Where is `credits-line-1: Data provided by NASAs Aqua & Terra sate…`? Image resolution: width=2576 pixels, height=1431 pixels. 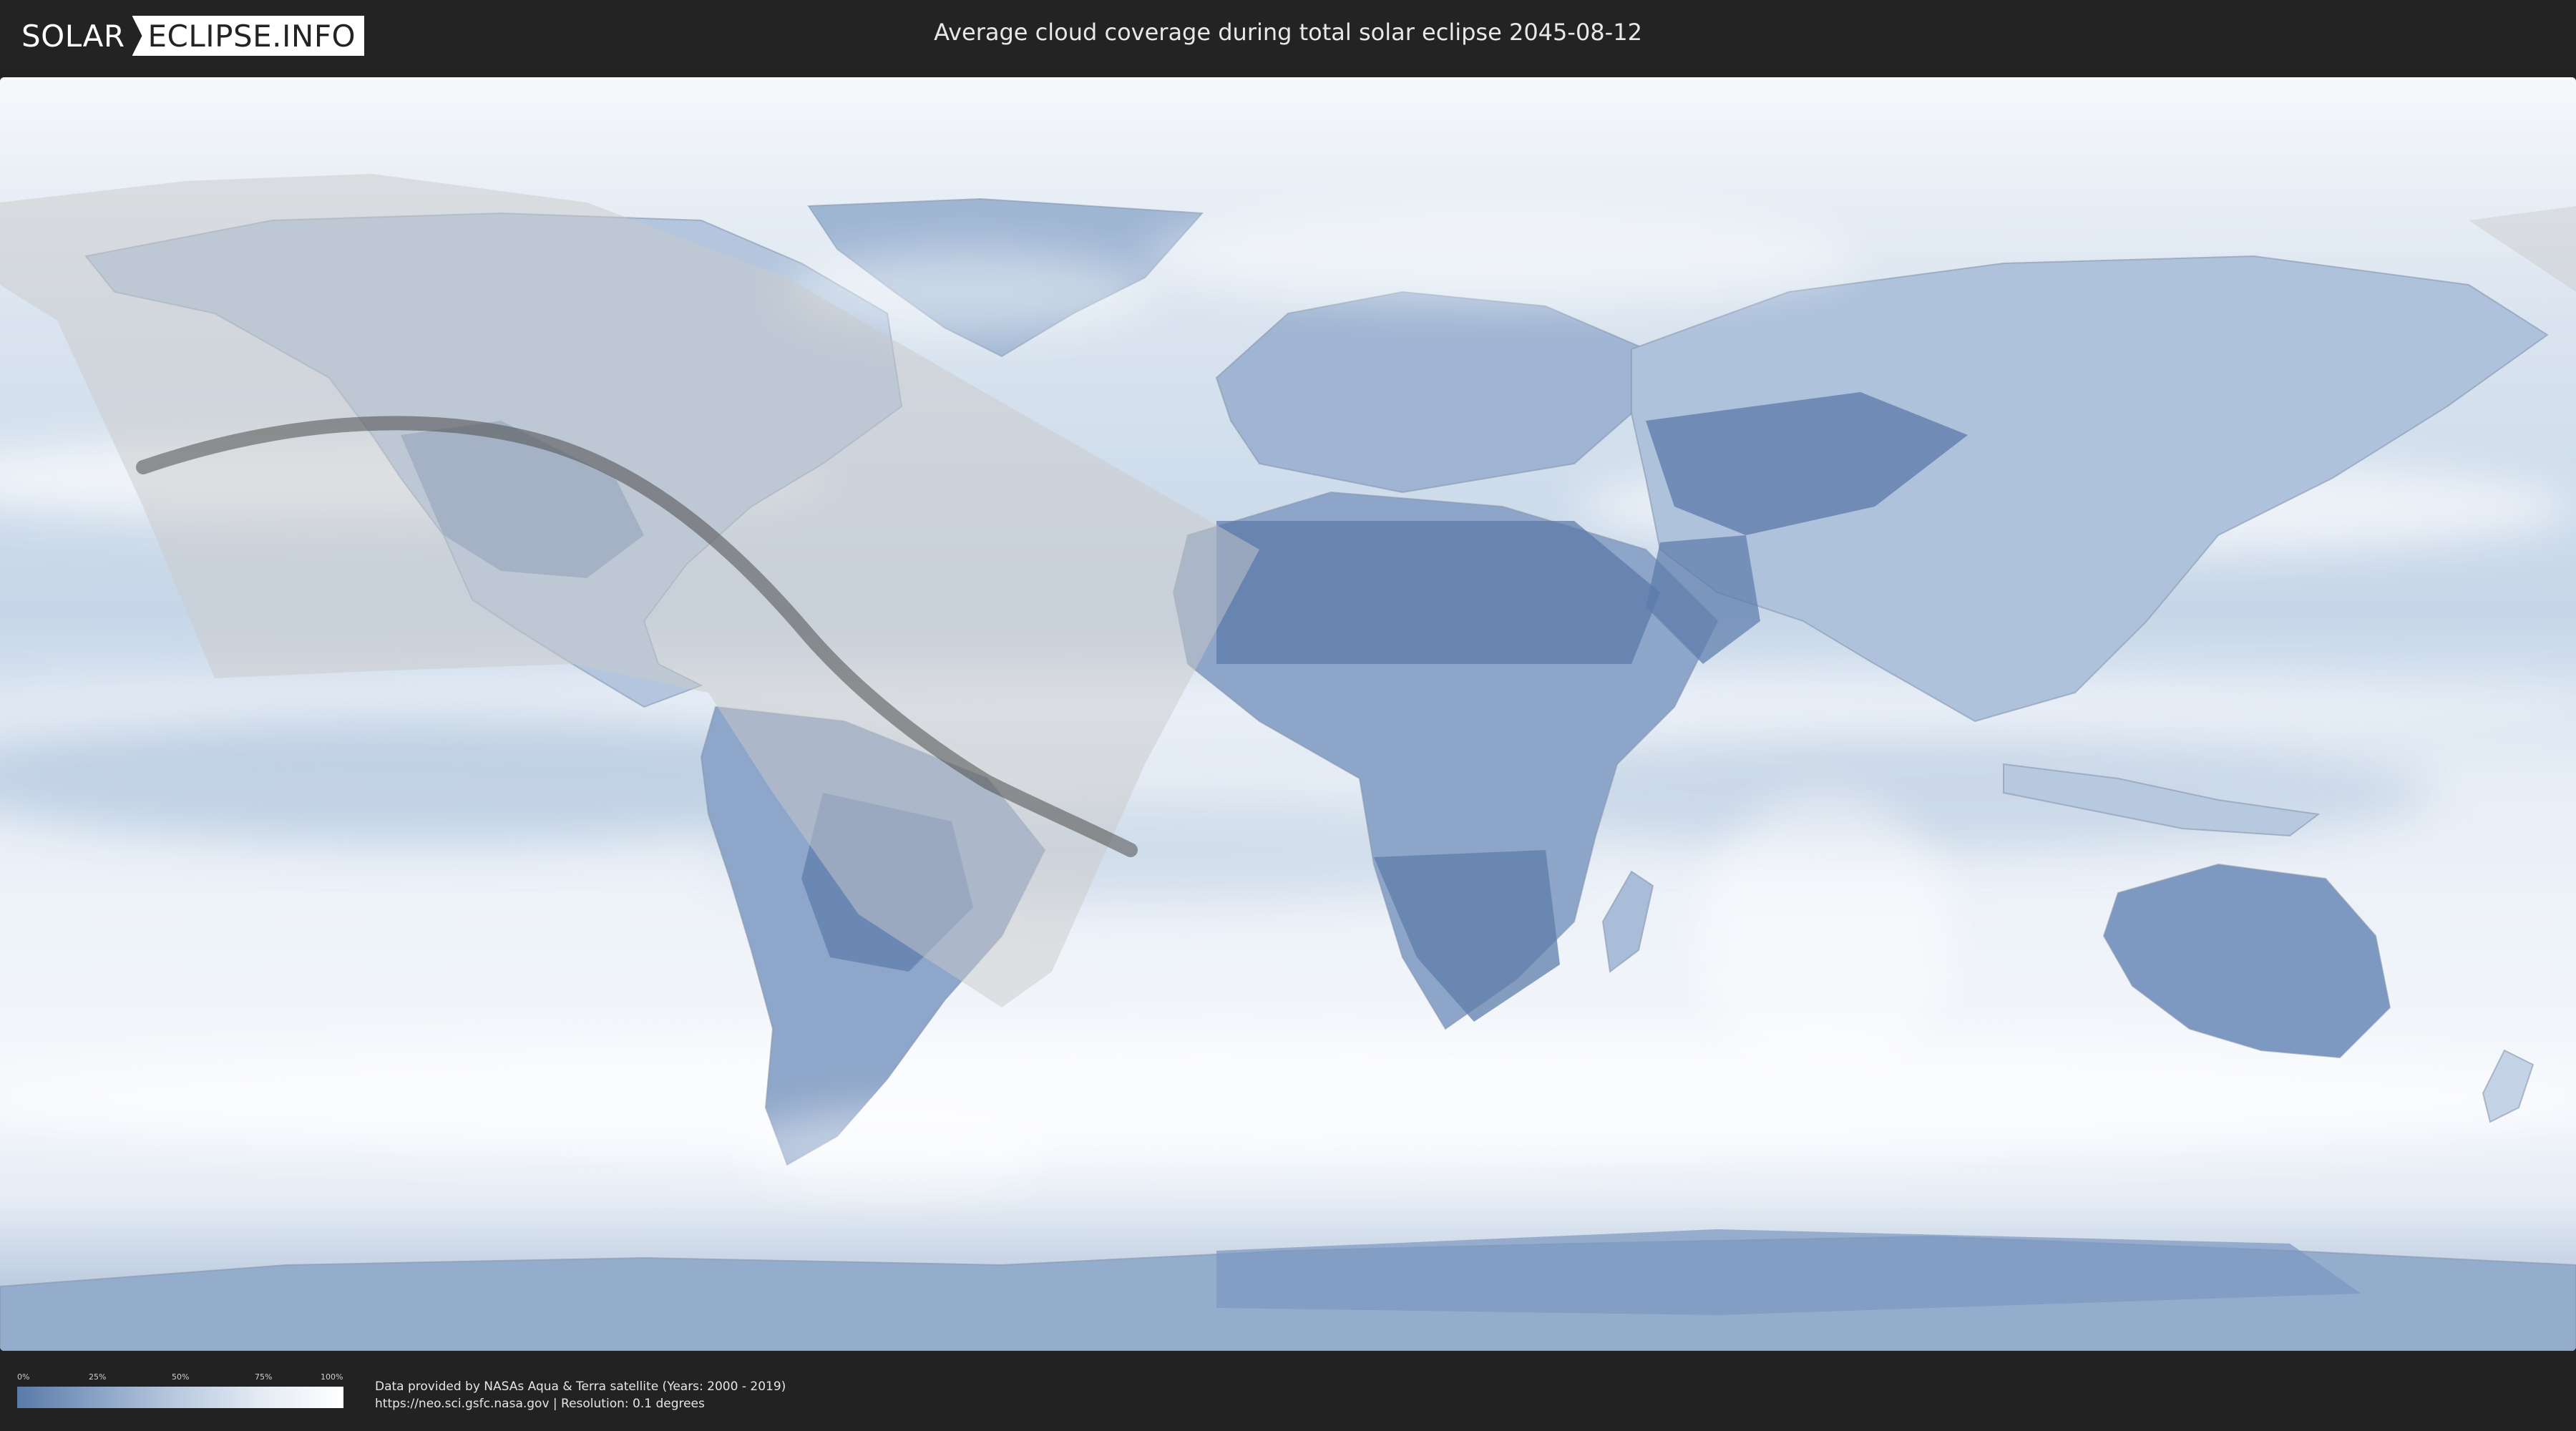
credits-line-1: Data provided by NASAs Aqua & Terra sate… is located at coordinates (580, 1386).